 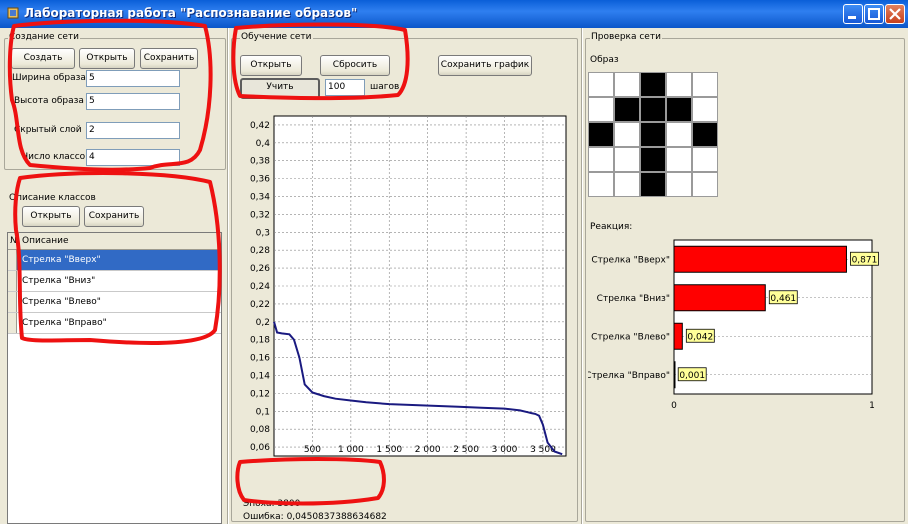 What do you see at coordinates (355, 65) in the screenshot?
I see `reset-button: Сбросить` at bounding box center [355, 65].